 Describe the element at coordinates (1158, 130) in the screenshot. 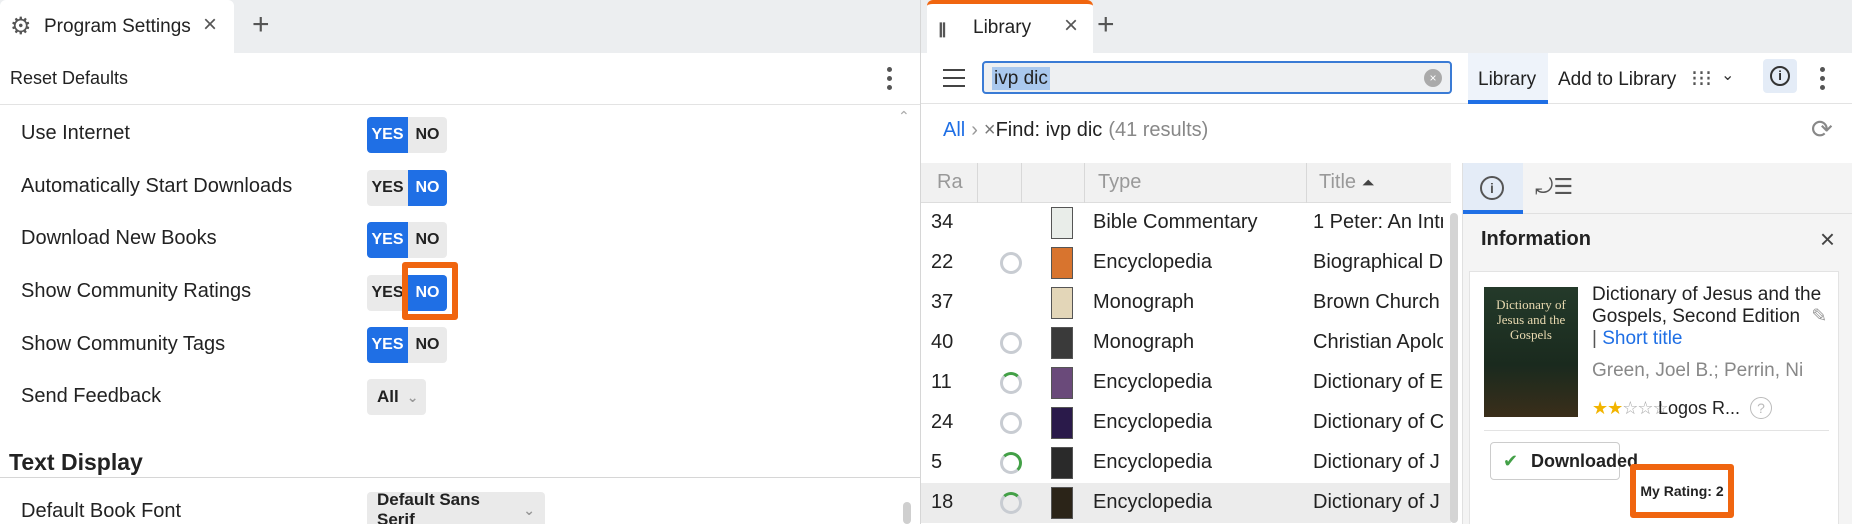

I see `results-count: (41 results)` at that location.